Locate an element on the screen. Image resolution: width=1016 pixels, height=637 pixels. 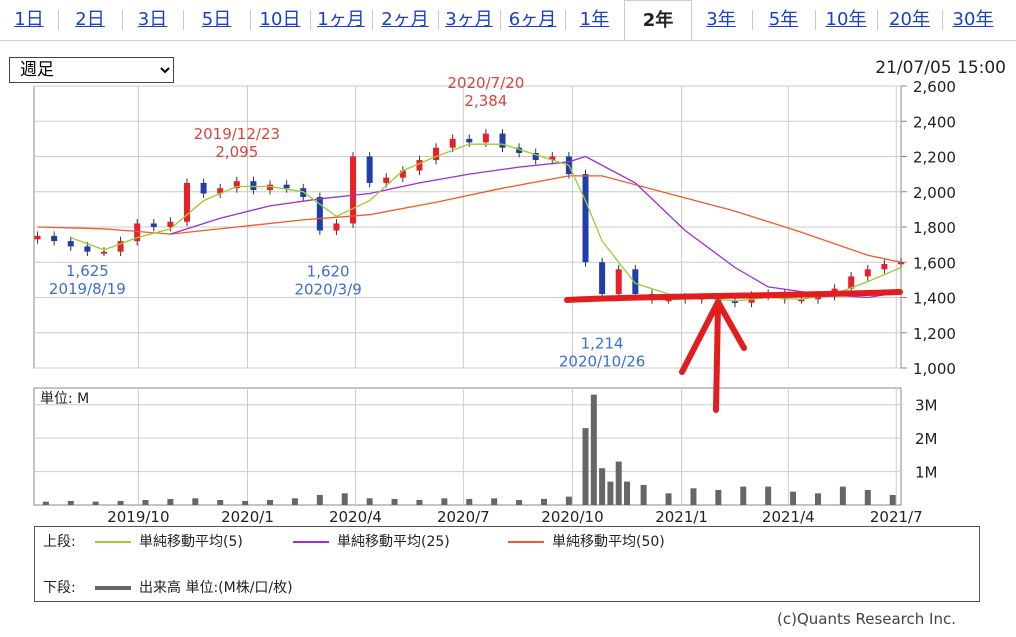
x-tick-label: 2021/4 is located at coordinates (788, 517).